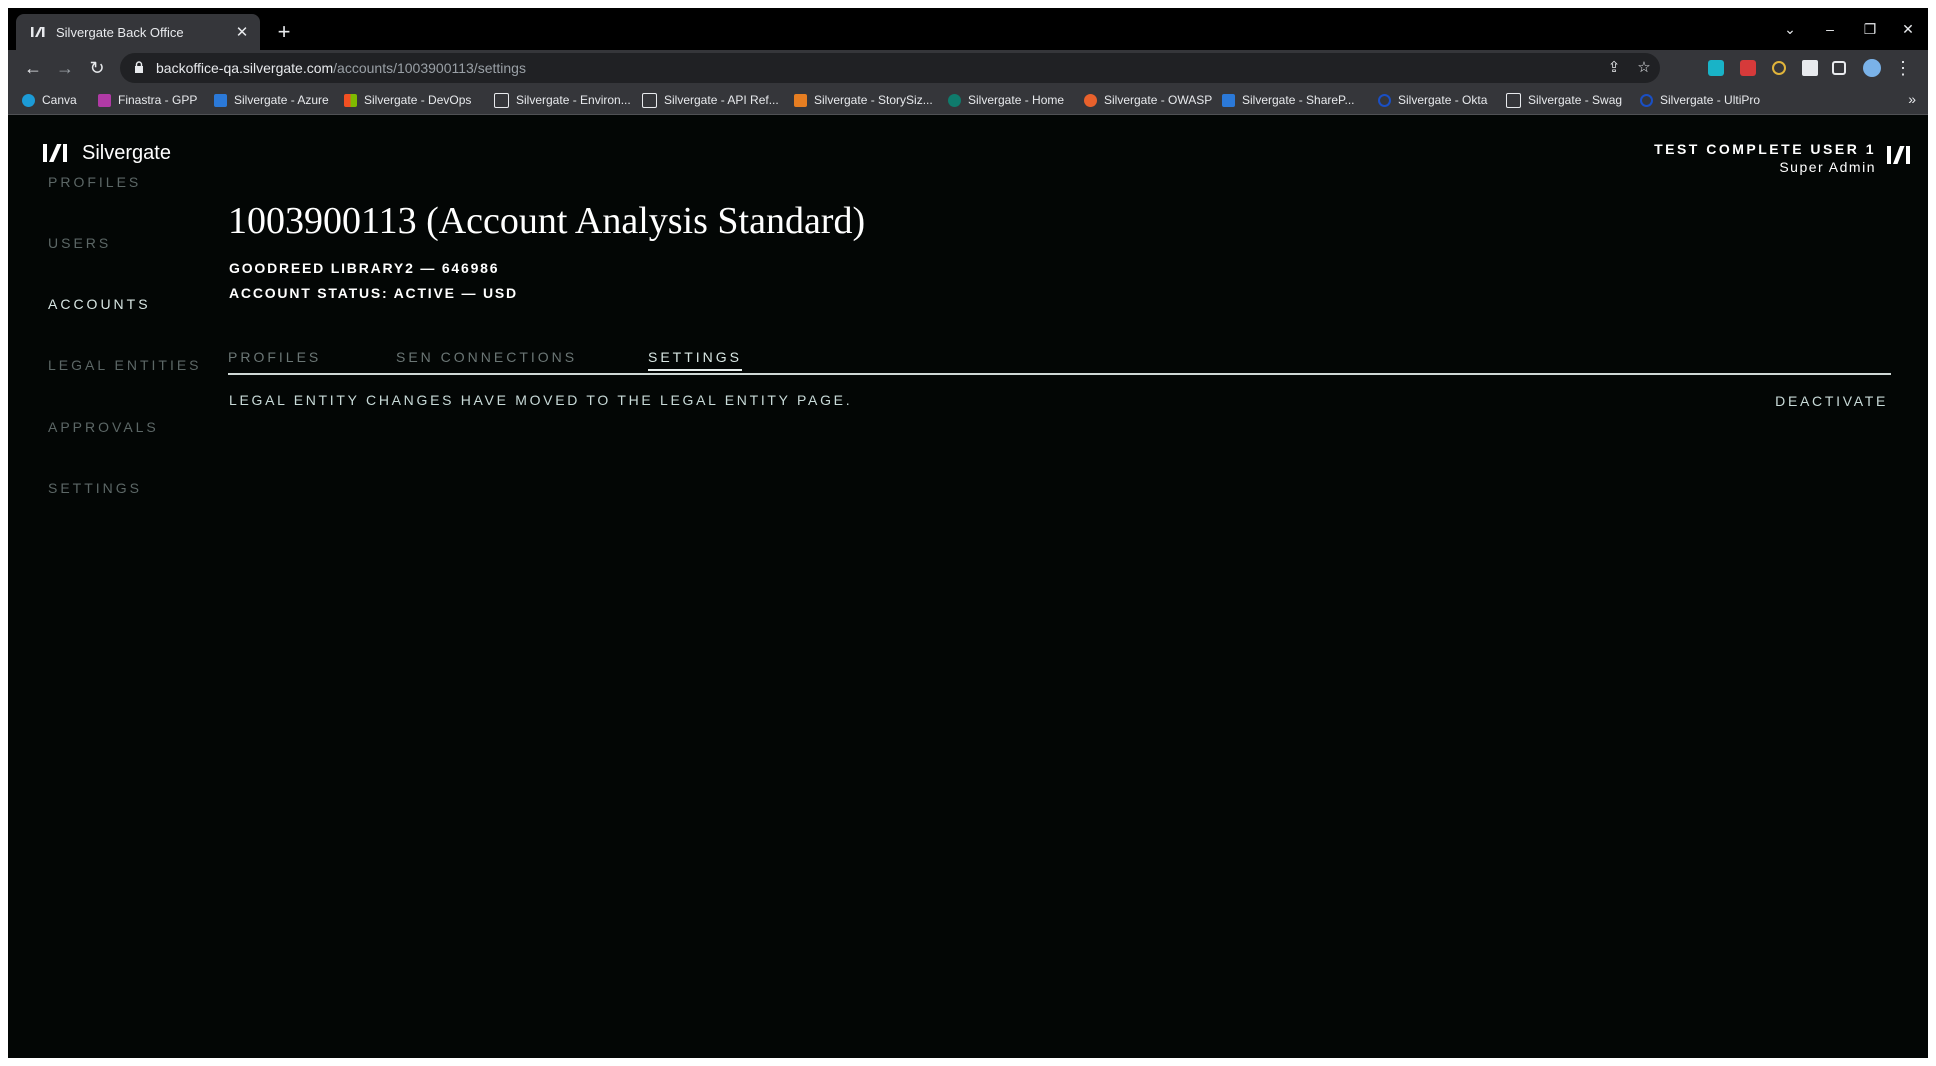  I want to click on lock-icon, so click(139, 67).